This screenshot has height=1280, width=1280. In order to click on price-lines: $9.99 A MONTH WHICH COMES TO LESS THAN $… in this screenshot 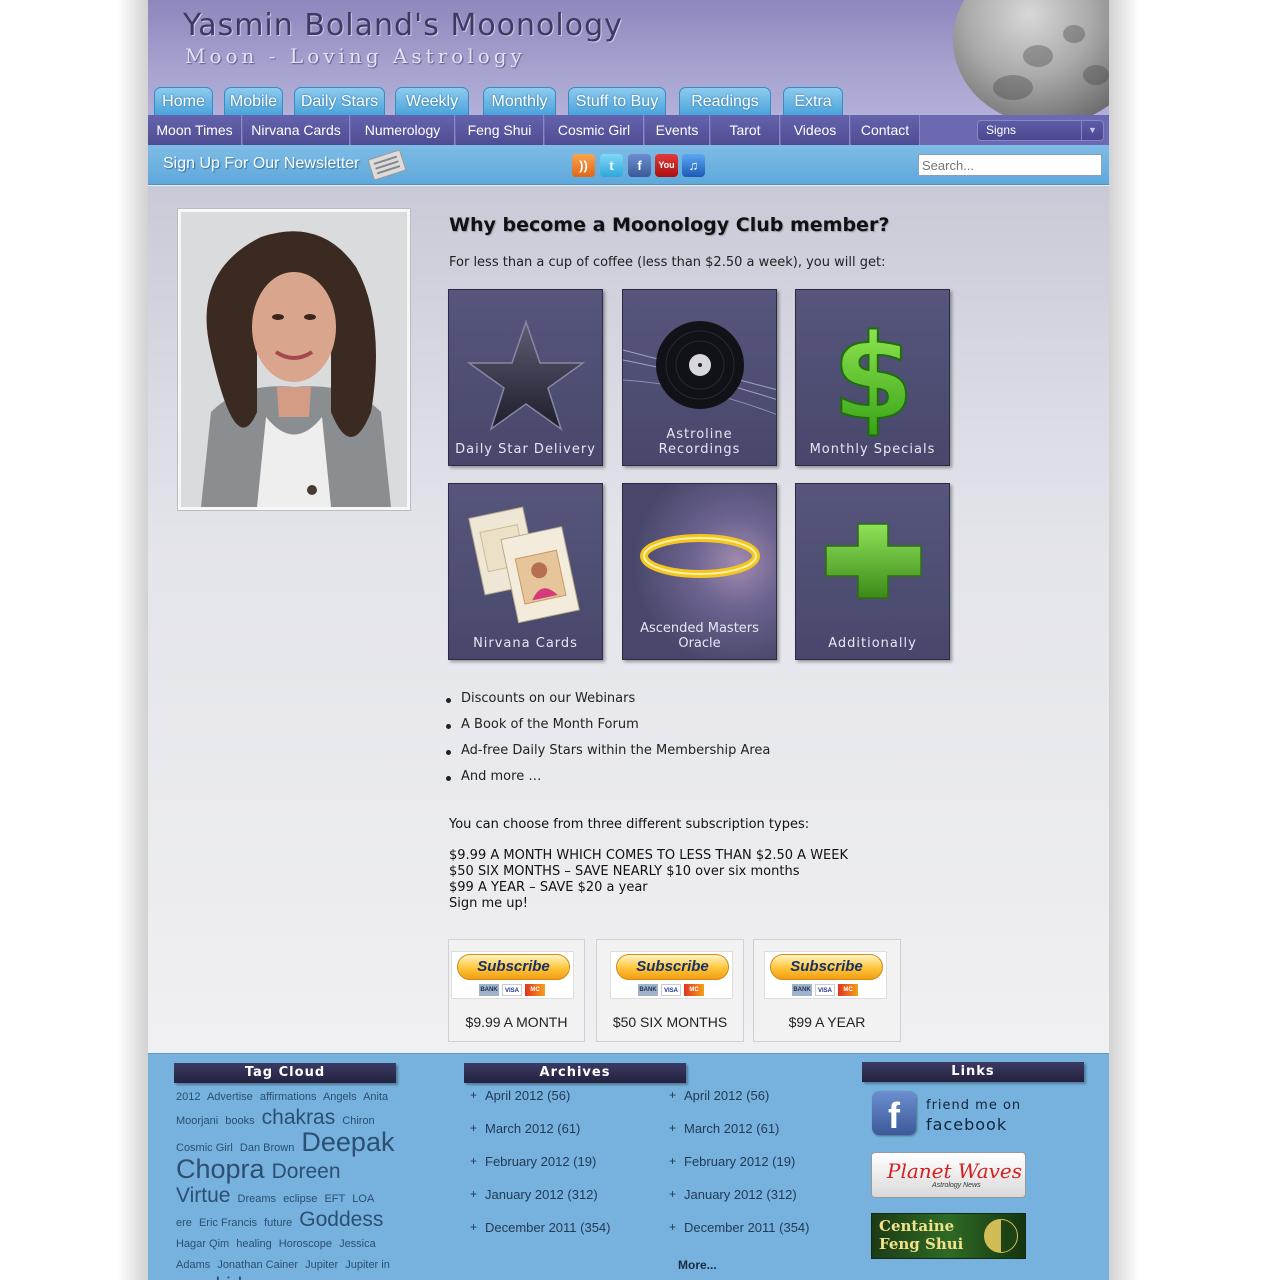, I will do `click(648, 880)`.